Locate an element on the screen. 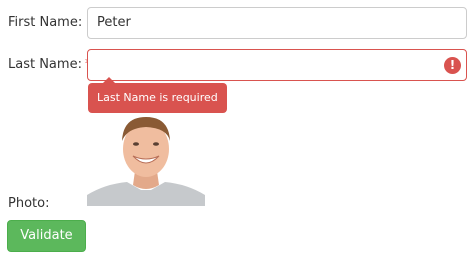  validate-button: Validate is located at coordinates (46, 236).